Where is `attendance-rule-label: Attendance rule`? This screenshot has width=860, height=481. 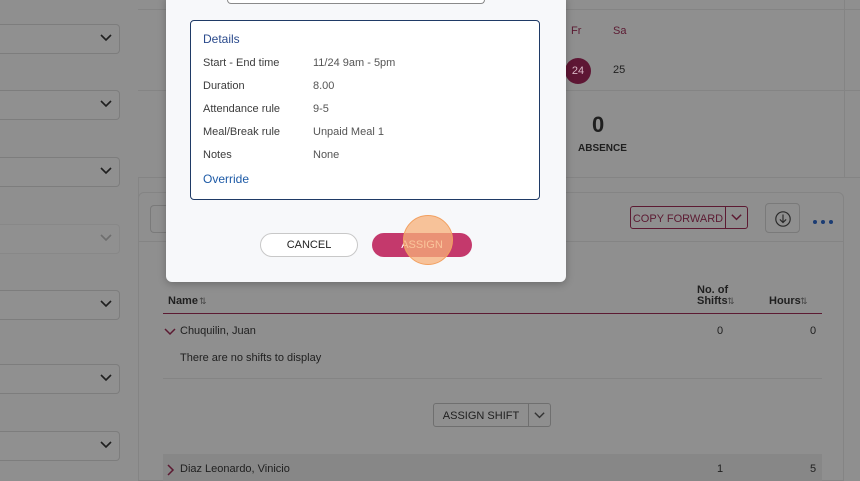 attendance-rule-label: Attendance rule is located at coordinates (242, 109).